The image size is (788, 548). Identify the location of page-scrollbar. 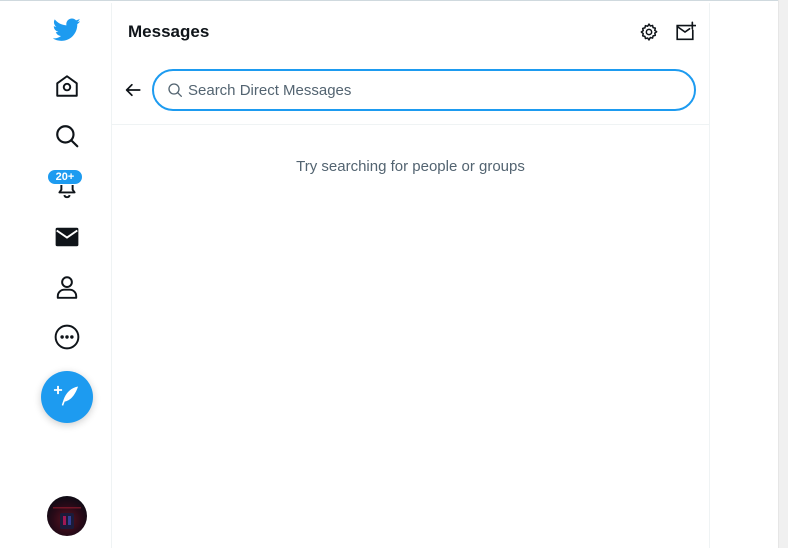
(783, 274).